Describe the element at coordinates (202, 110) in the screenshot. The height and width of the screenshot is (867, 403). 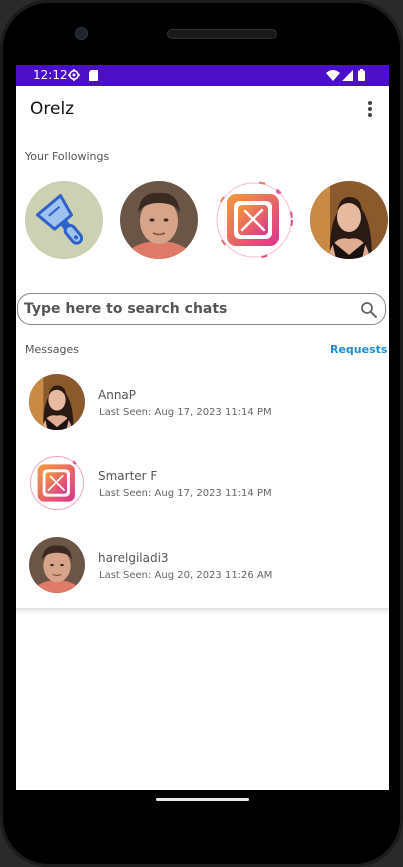
I see `app-bar: Orelz` at that location.